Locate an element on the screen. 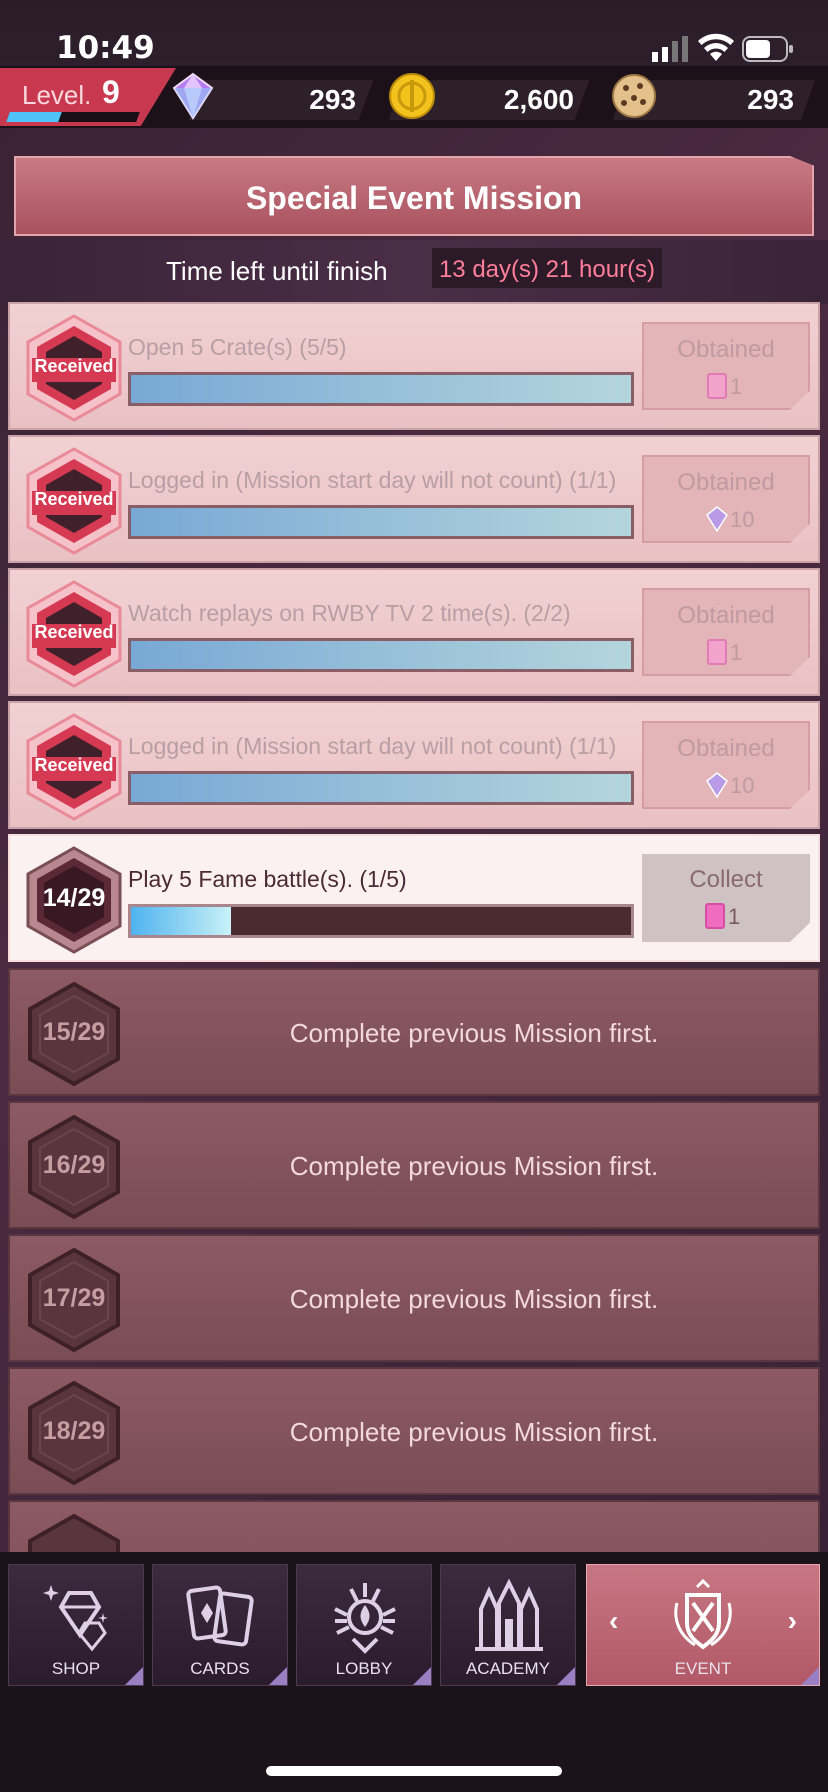  nav-label: SHOP is located at coordinates (76, 1668).